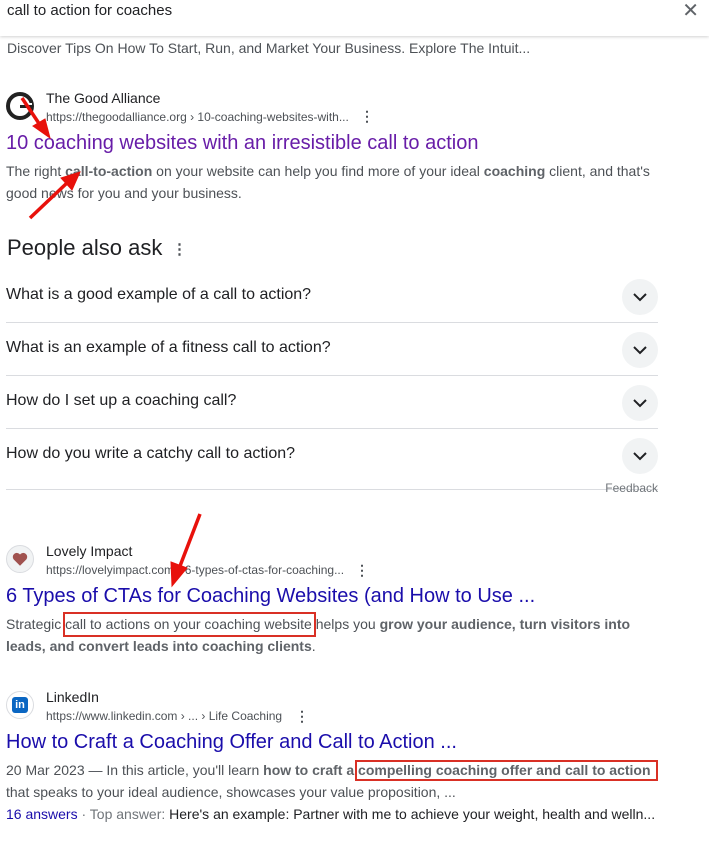 Image resolution: width=709 pixels, height=851 pixels. What do you see at coordinates (111, 342) in the screenshot?
I see `annotation-arrows` at bounding box center [111, 342].